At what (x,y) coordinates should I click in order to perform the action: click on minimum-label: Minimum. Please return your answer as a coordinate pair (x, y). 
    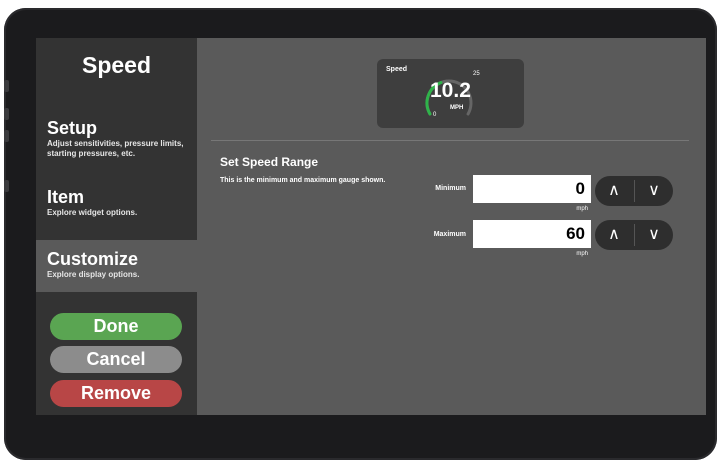
    Looking at the image, I should click on (450, 188).